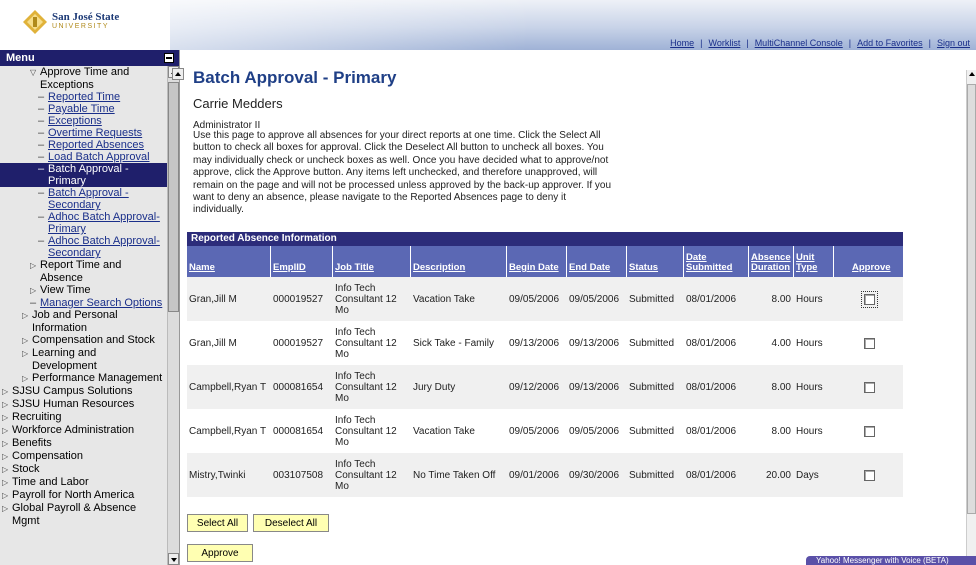  Describe the element at coordinates (972, 75) in the screenshot. I see `scroll-up-icon` at that location.